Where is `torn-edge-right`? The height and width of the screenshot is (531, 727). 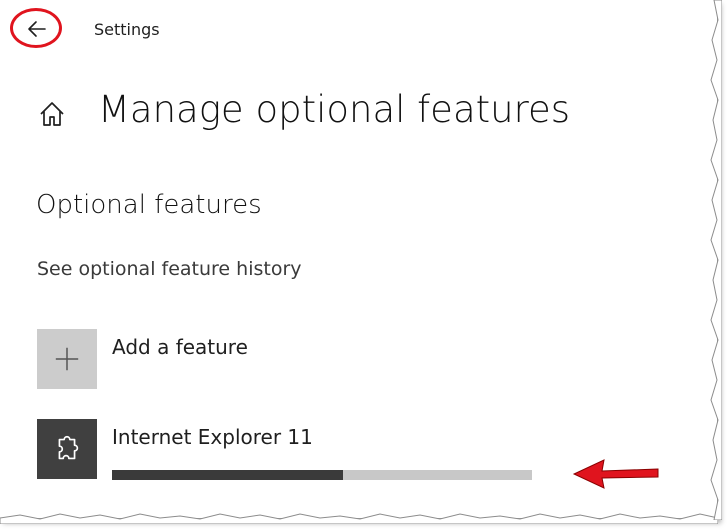
torn-edge-right is located at coordinates (716, 260).